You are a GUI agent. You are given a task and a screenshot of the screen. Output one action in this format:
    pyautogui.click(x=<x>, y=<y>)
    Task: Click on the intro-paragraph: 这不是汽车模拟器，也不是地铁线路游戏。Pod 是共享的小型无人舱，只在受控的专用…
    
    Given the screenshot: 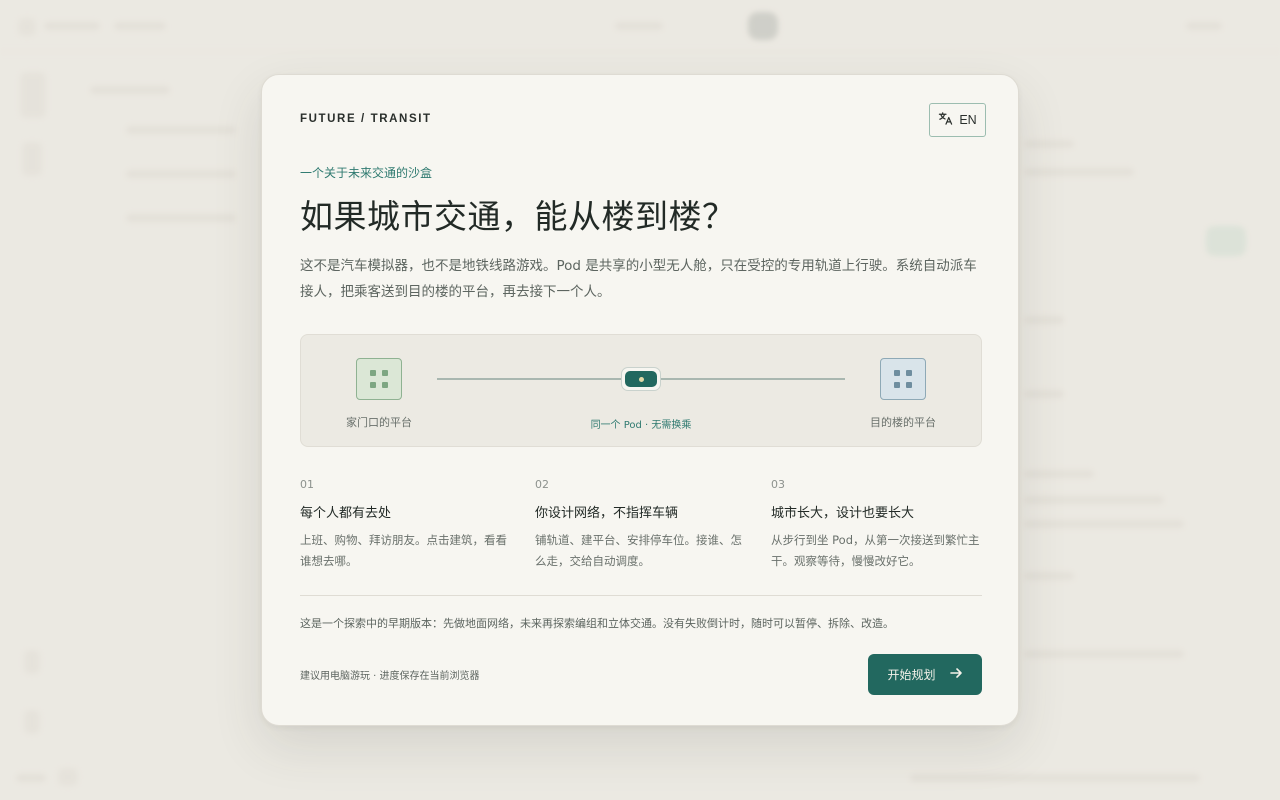 What is the action you would take?
    pyautogui.click(x=638, y=279)
    